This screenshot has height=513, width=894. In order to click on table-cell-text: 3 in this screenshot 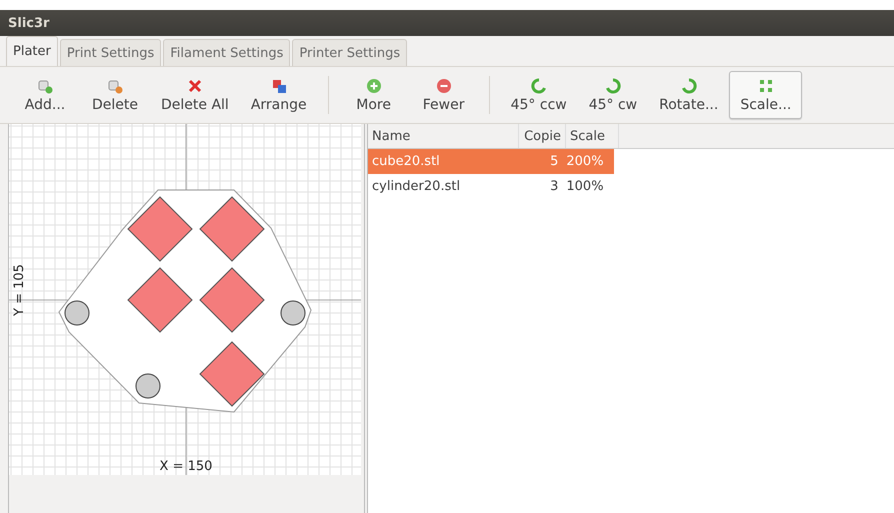, I will do `click(554, 186)`.